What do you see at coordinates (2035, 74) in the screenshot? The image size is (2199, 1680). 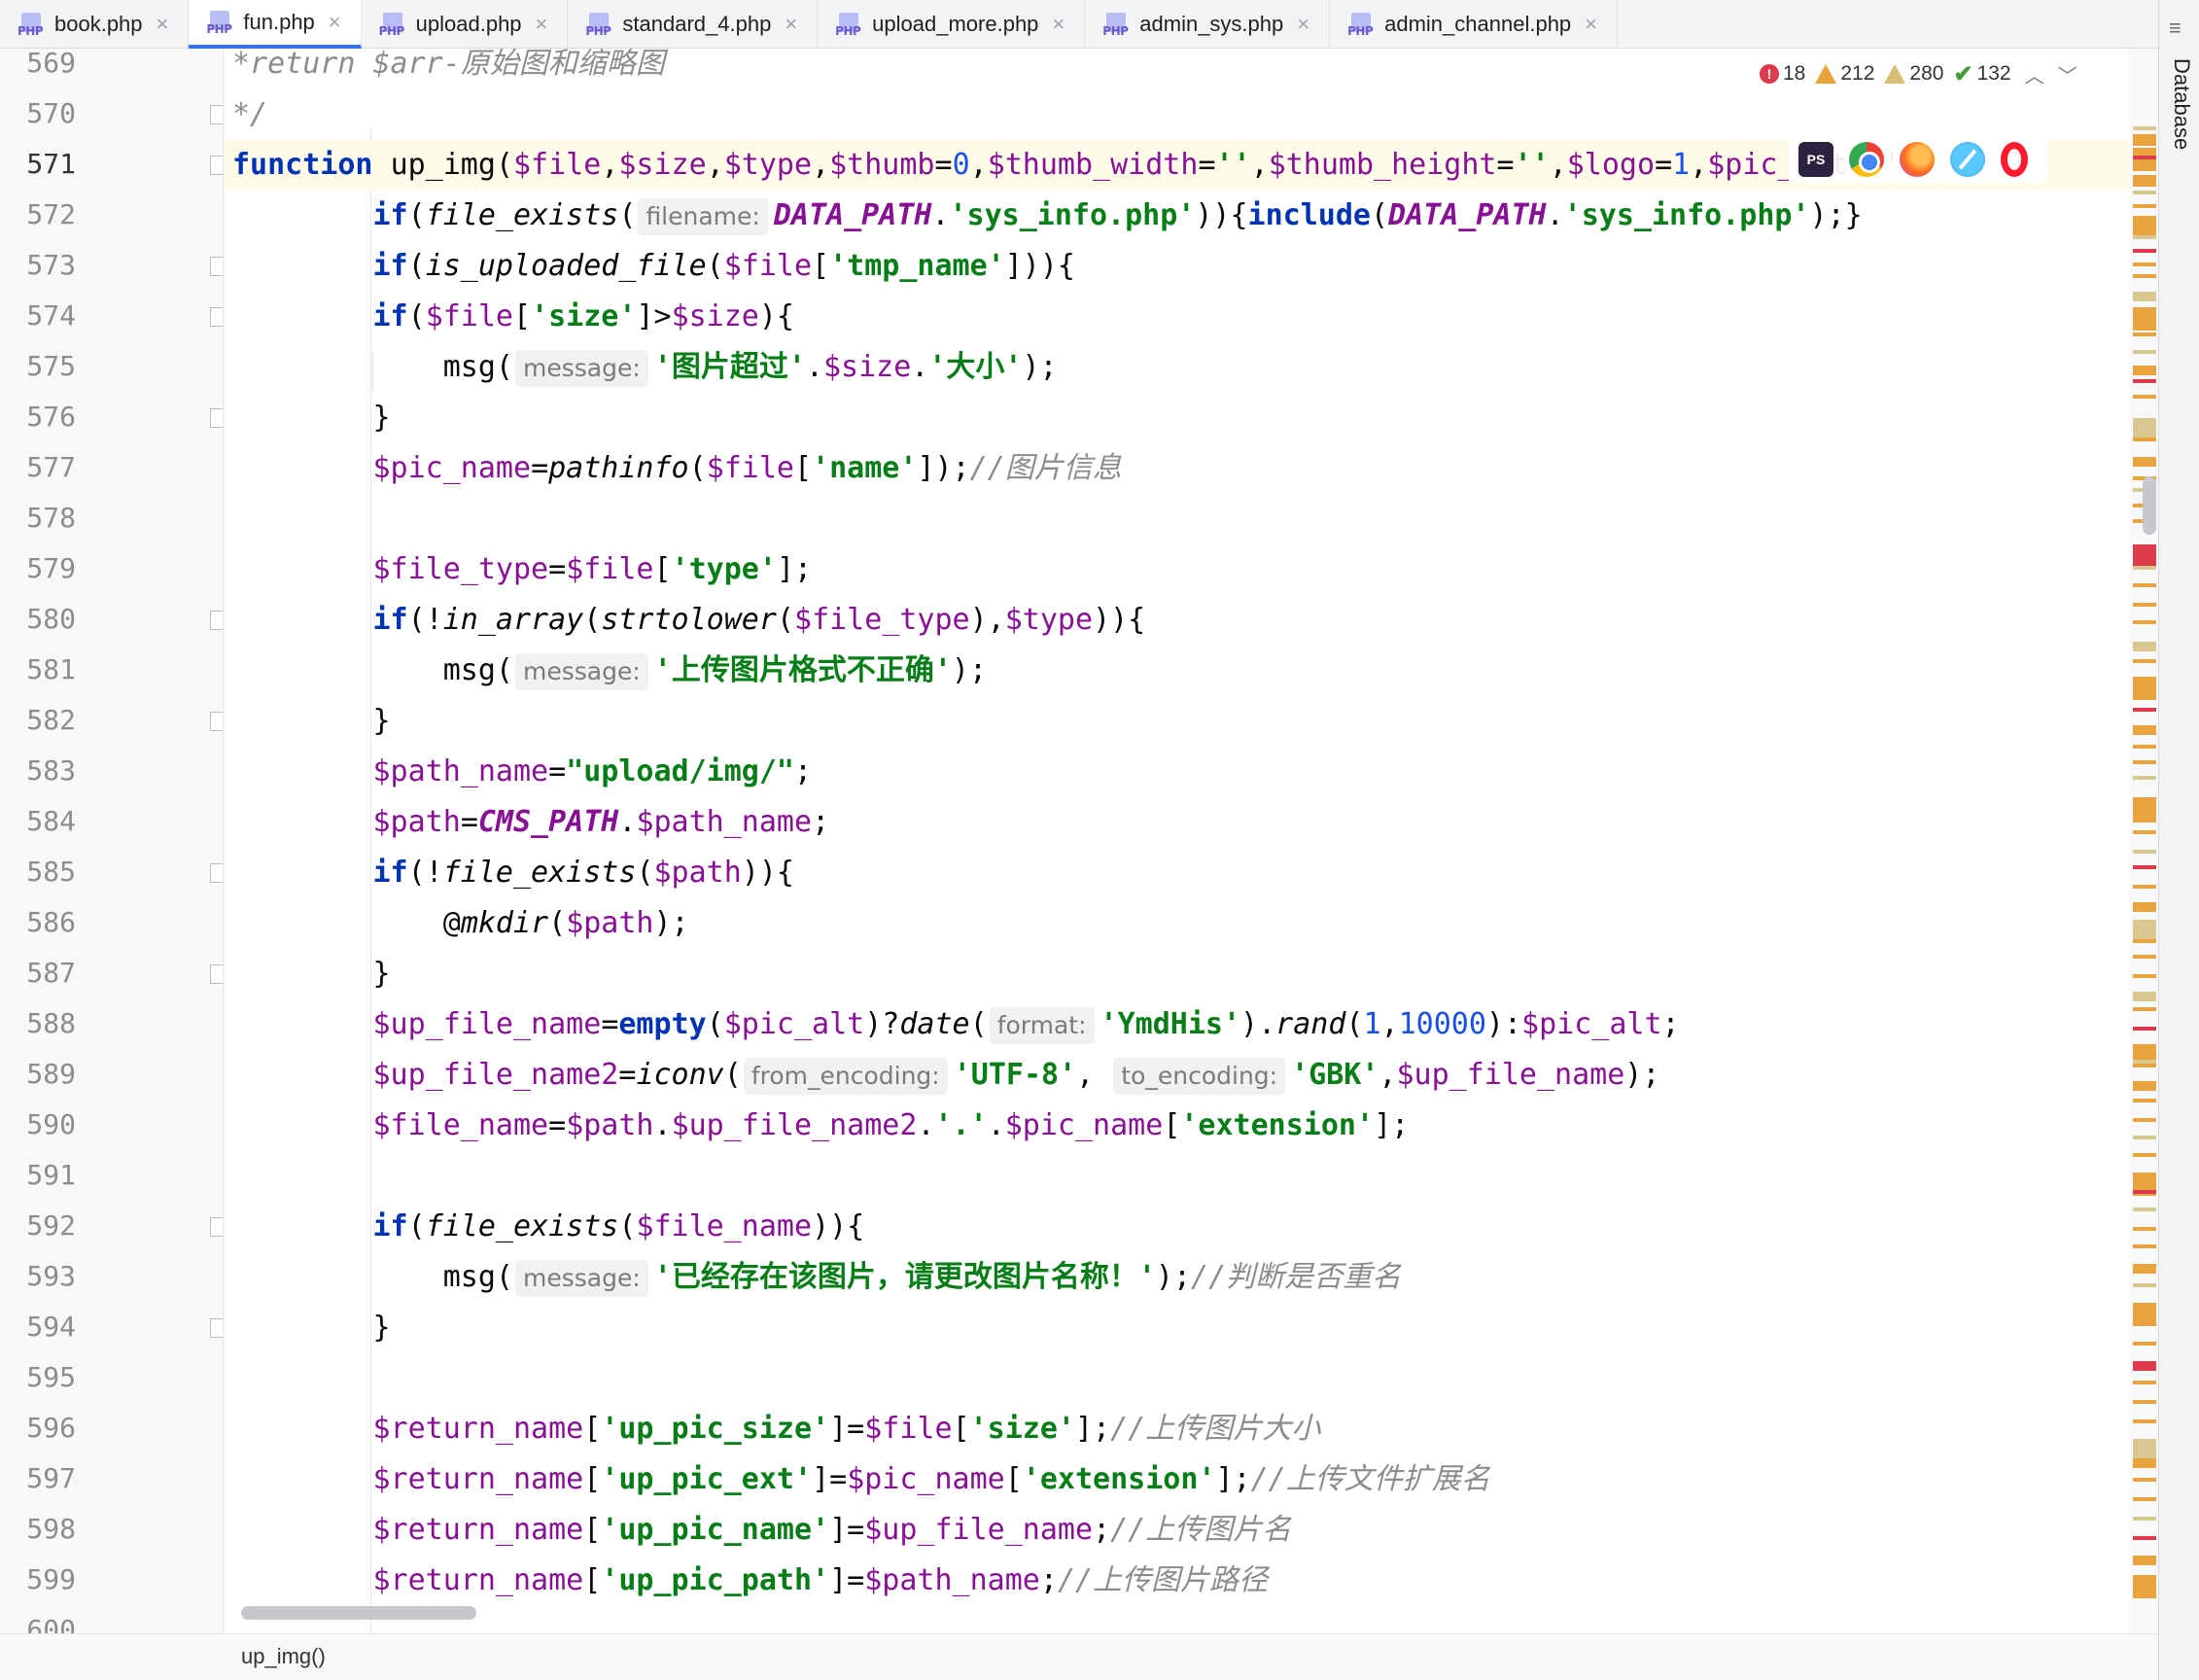 I see `chevron-up-icon: ︿` at bounding box center [2035, 74].